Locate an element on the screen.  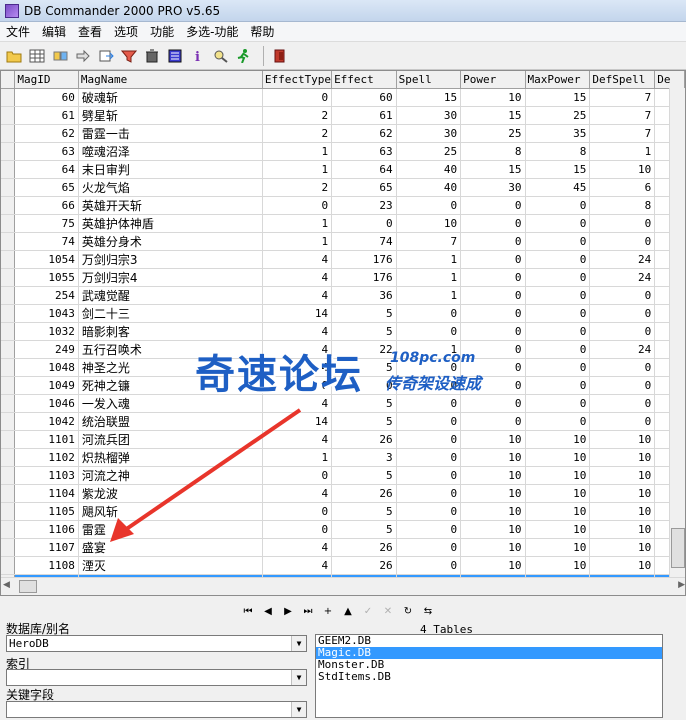
grid-cell: 25 is located at coordinates (429, 151).